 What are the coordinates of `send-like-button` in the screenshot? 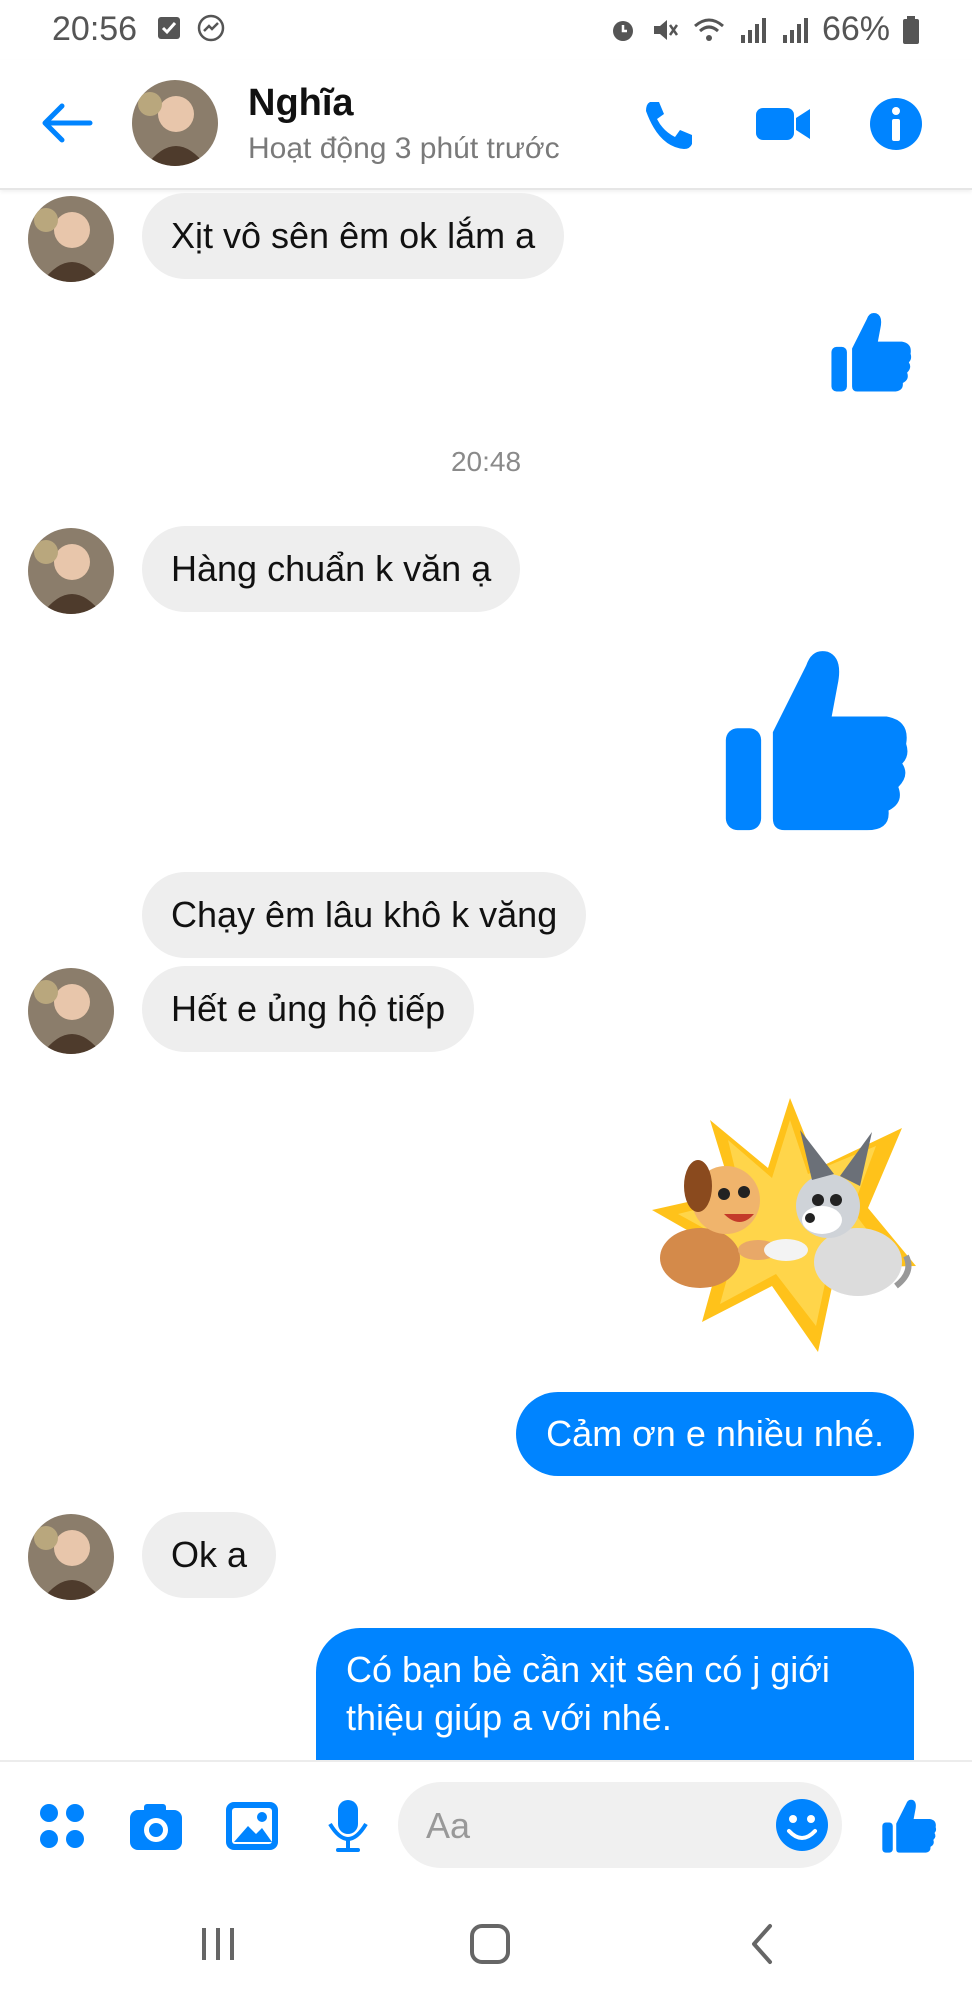 It's located at (910, 1826).